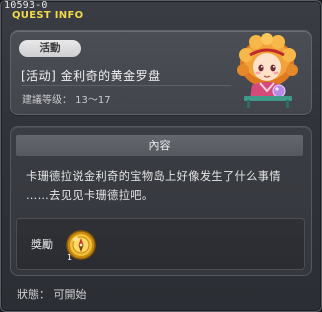 The image size is (322, 312). Describe the element at coordinates (42, 244) in the screenshot. I see `reward-label: 獎勵` at that location.